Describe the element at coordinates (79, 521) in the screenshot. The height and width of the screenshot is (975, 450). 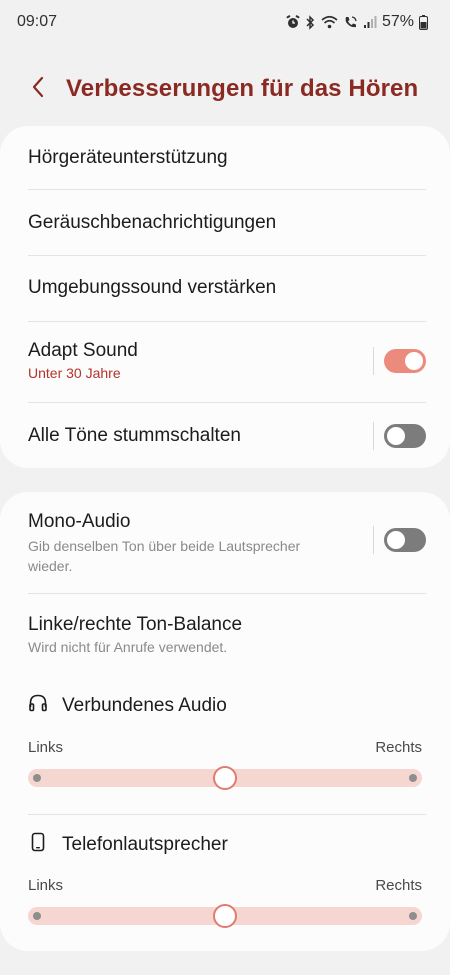
I see `item-title: Mono-Audio` at that location.